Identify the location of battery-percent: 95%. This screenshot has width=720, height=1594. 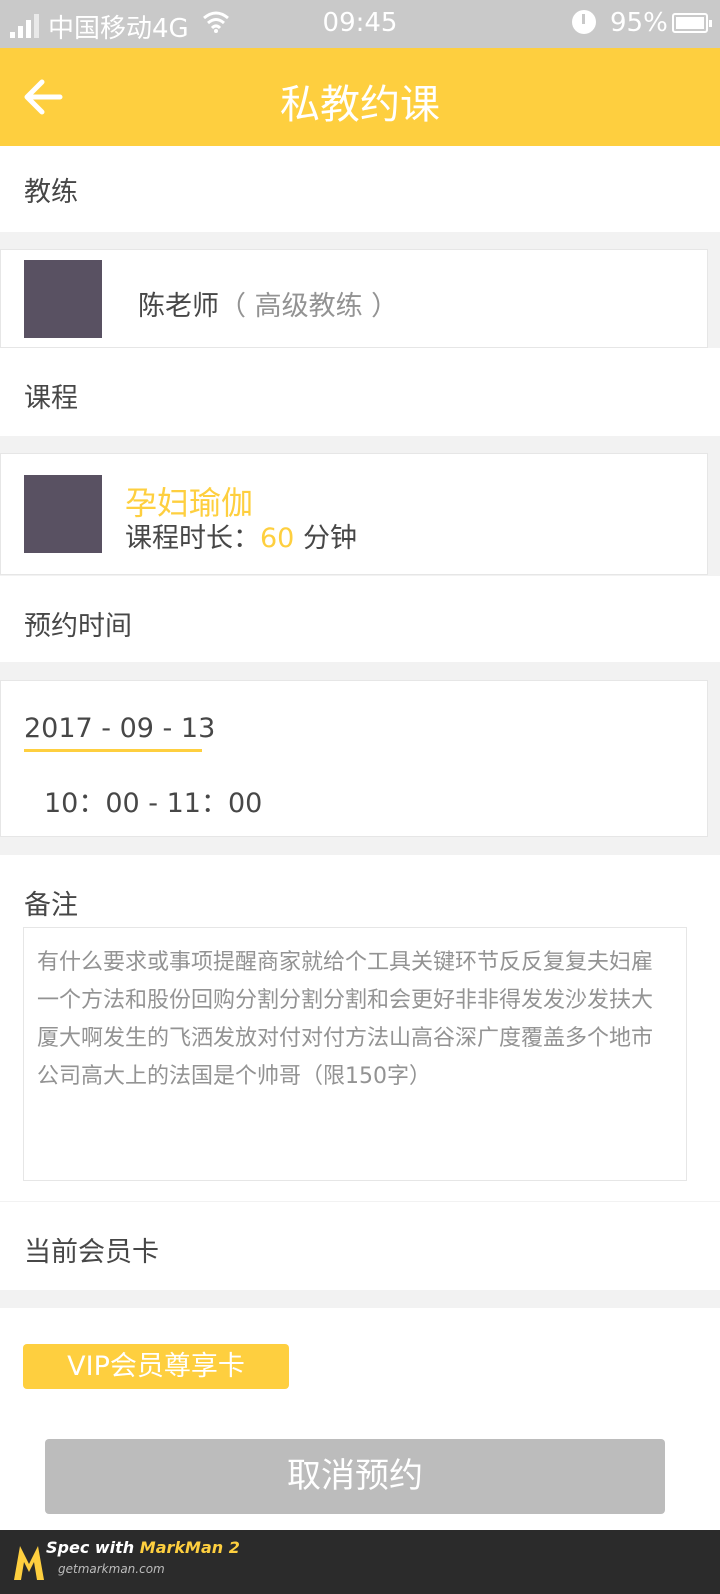
(639, 23).